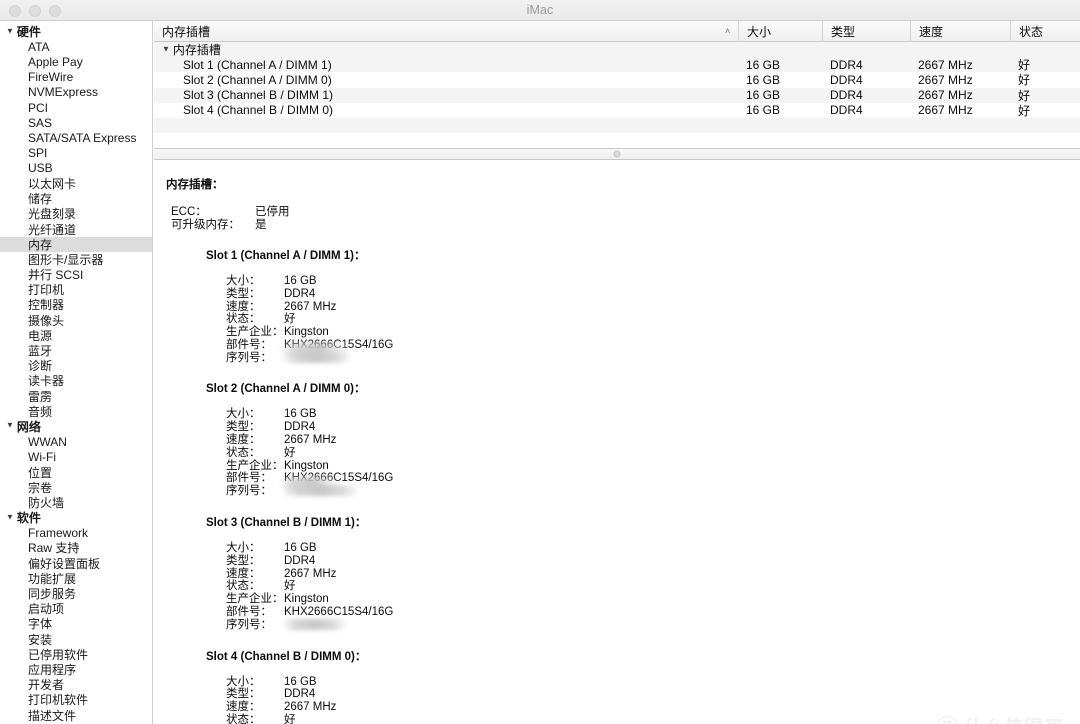 This screenshot has width=1080, height=724. What do you see at coordinates (76, 623) in the screenshot?
I see `sidebar-item-字体: 字体` at bounding box center [76, 623].